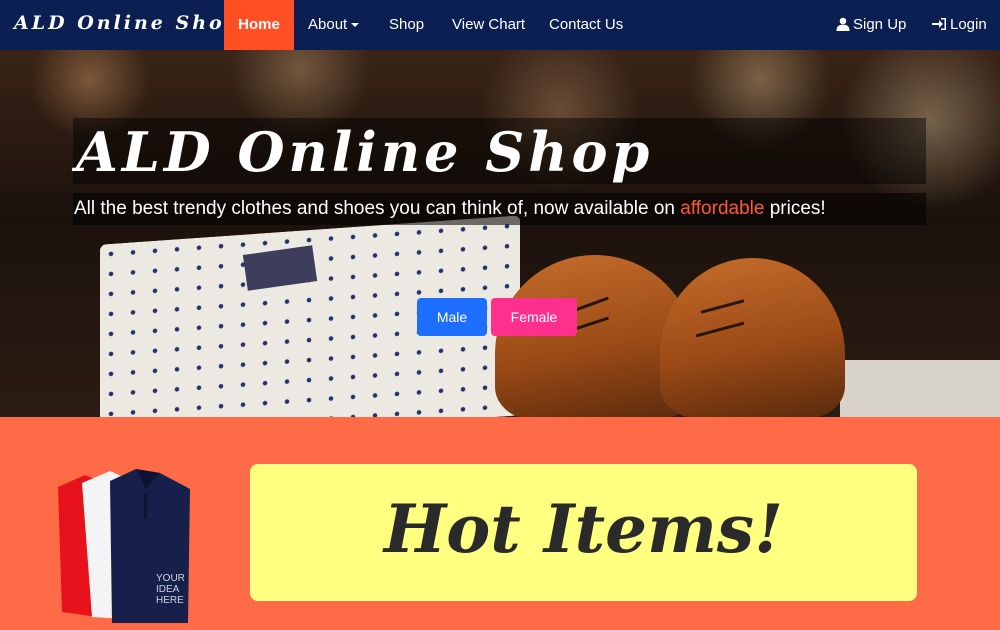  Describe the element at coordinates (259, 25) in the screenshot. I see `nav-home: Home` at that location.